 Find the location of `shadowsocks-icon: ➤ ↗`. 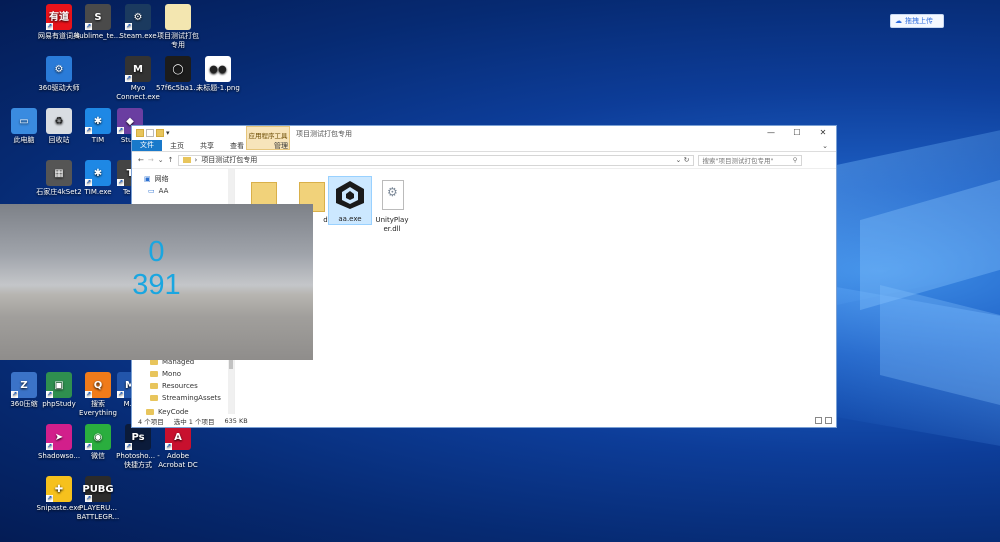

shadowsocks-icon: ➤ ↗ is located at coordinates (59, 437).